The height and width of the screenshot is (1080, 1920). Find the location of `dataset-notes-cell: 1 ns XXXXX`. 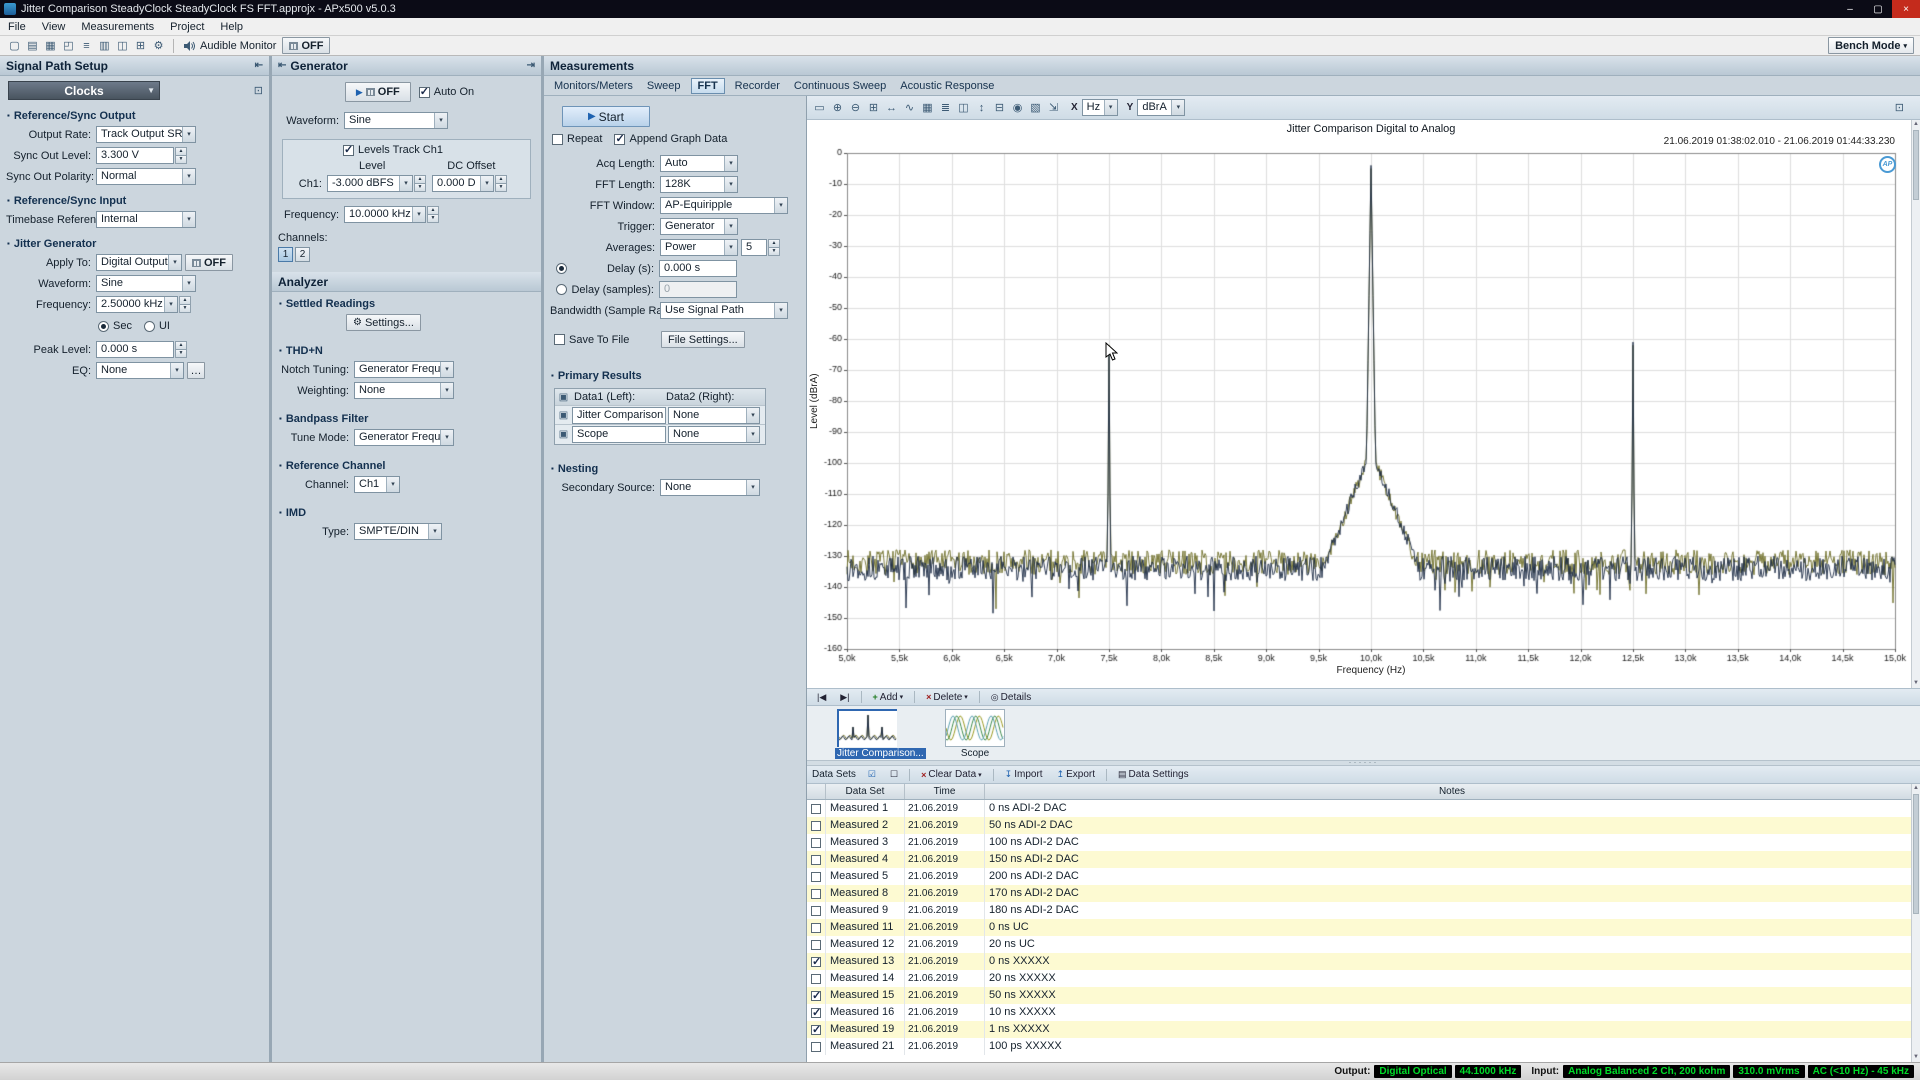

dataset-notes-cell: 1 ns XXXXX is located at coordinates (1452, 1029).